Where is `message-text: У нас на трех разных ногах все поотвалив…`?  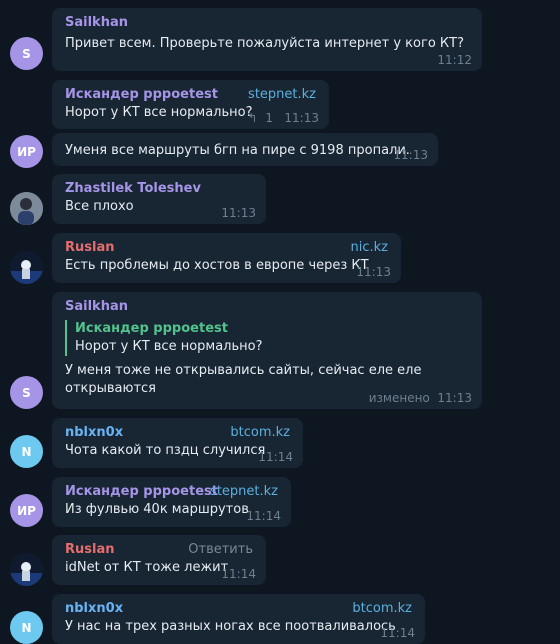 message-text: У нас на трех разных ногах все поотвалив… is located at coordinates (230, 626).